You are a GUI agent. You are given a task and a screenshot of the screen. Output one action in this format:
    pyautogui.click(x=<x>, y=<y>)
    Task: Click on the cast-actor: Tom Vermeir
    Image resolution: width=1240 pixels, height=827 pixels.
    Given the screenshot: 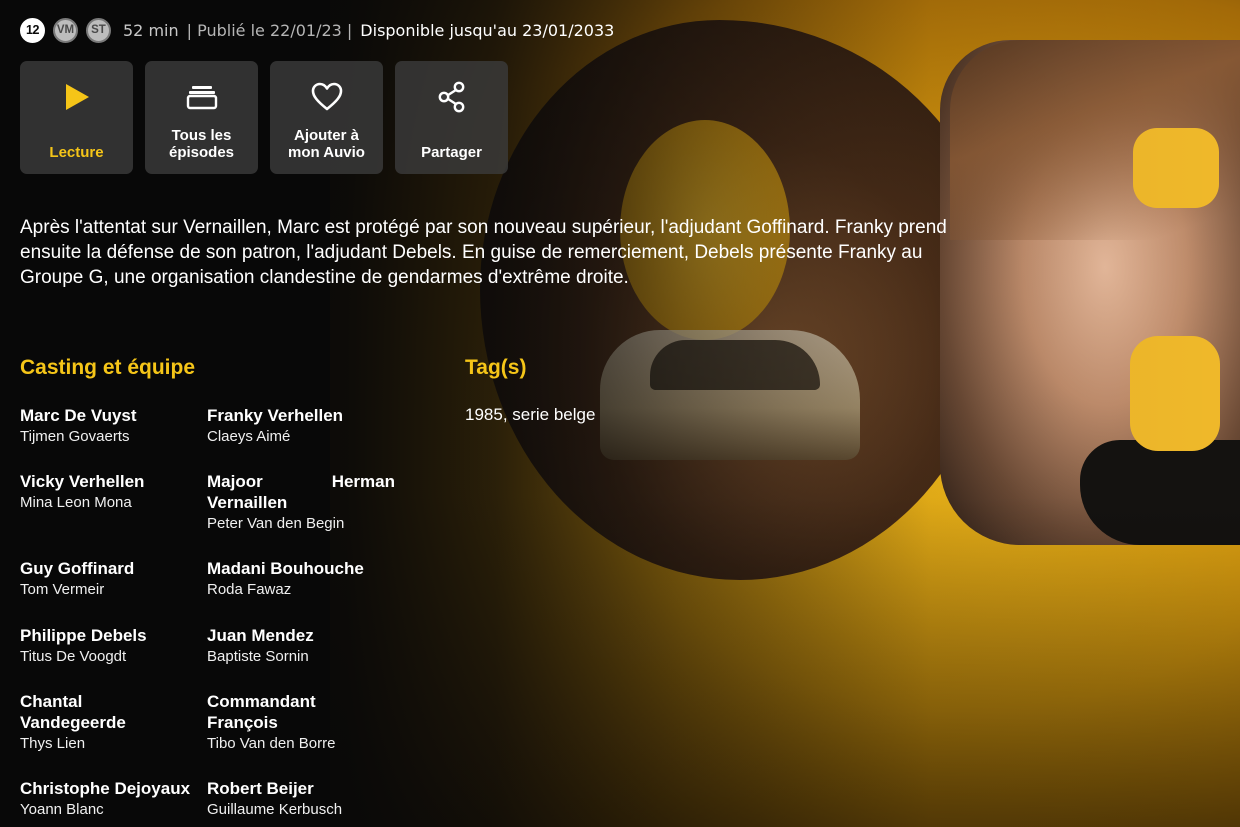 What is the action you would take?
    pyautogui.click(x=62, y=589)
    